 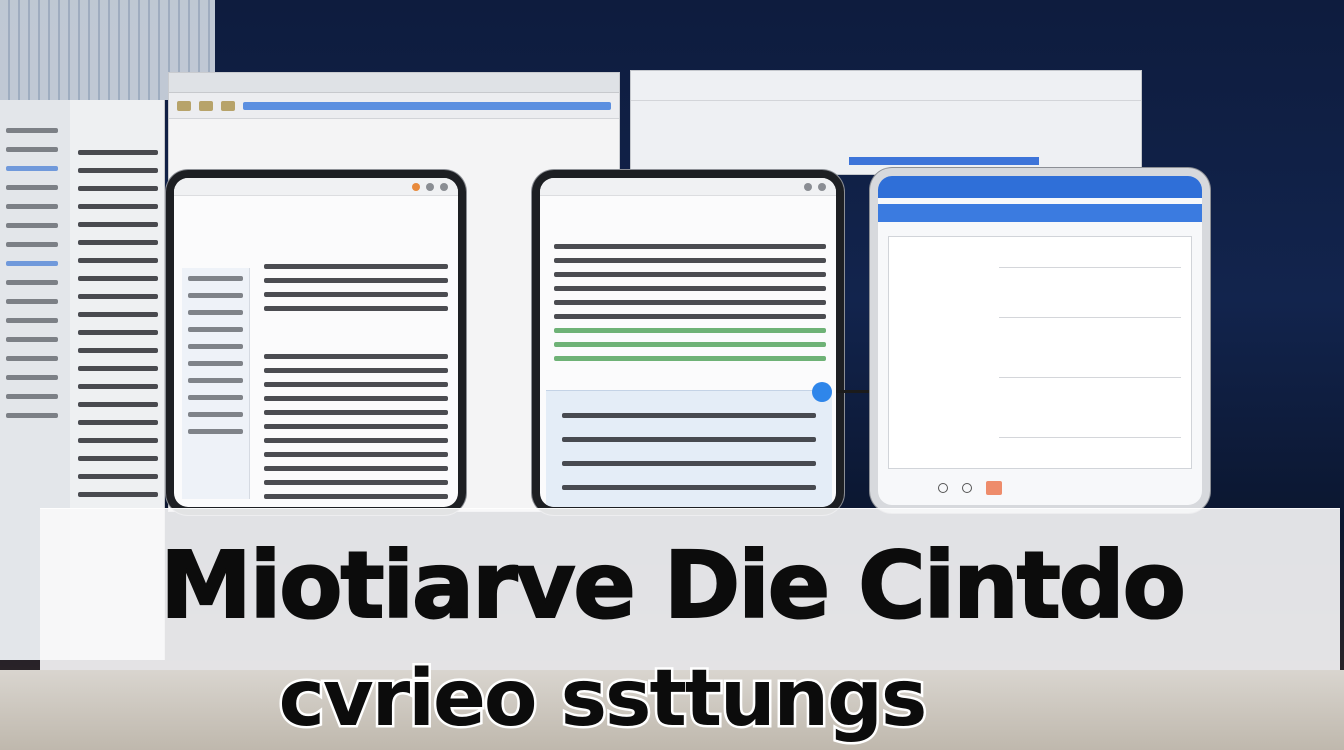 I want to click on phone-mockup-center, so click(x=688, y=342).